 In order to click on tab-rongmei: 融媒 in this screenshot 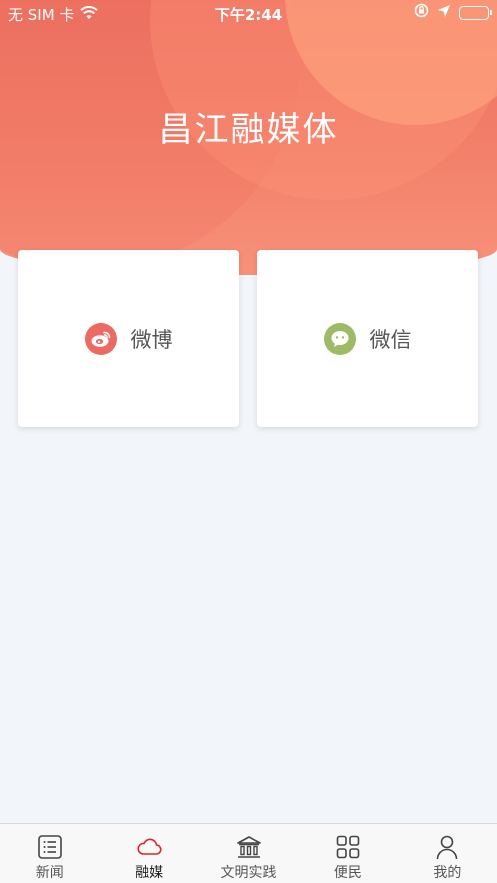, I will do `click(148, 853)`.